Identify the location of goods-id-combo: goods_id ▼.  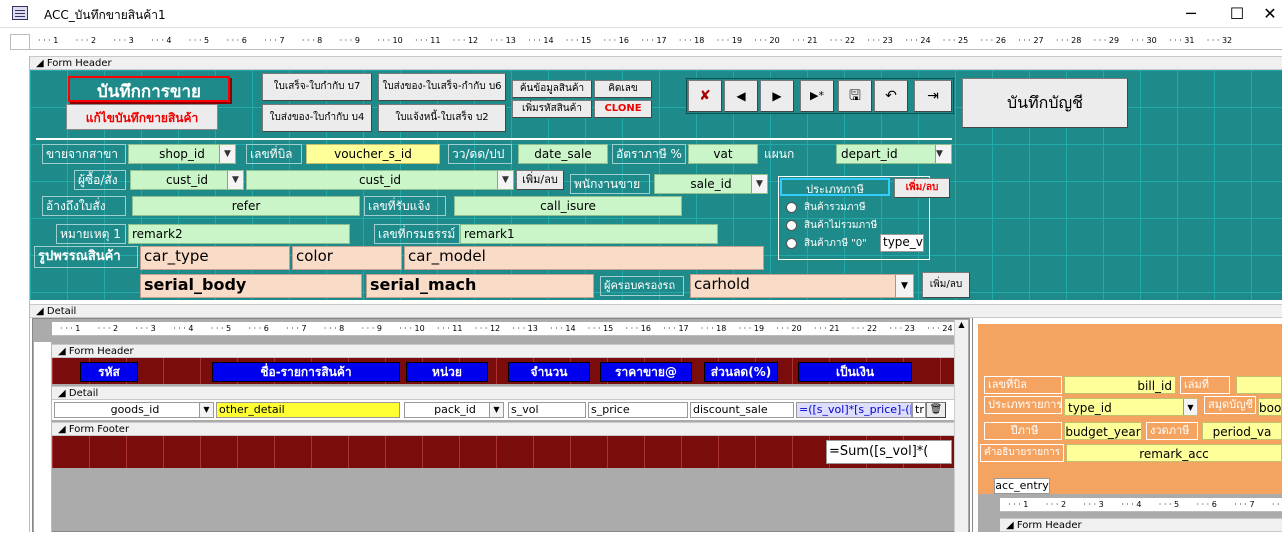
(134, 410).